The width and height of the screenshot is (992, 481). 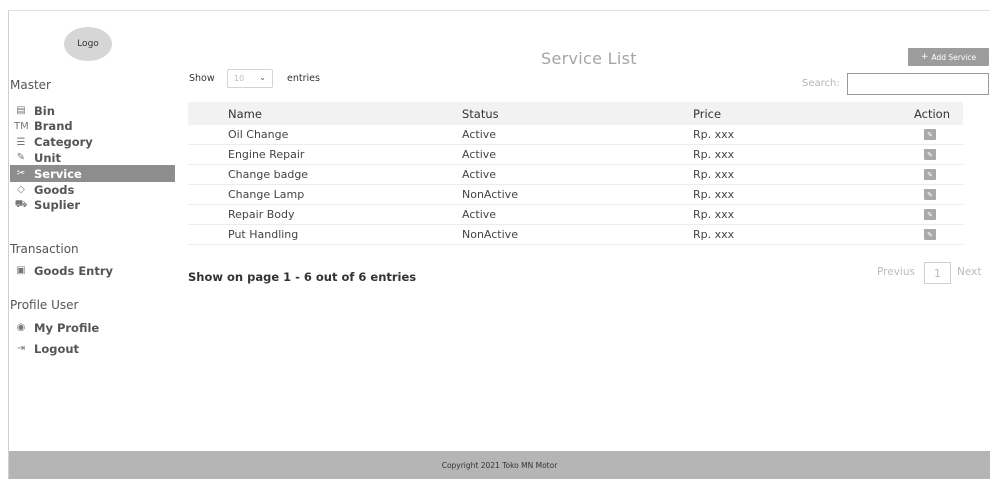 What do you see at coordinates (769, 114) in the screenshot?
I see `column-header-price: Price` at bounding box center [769, 114].